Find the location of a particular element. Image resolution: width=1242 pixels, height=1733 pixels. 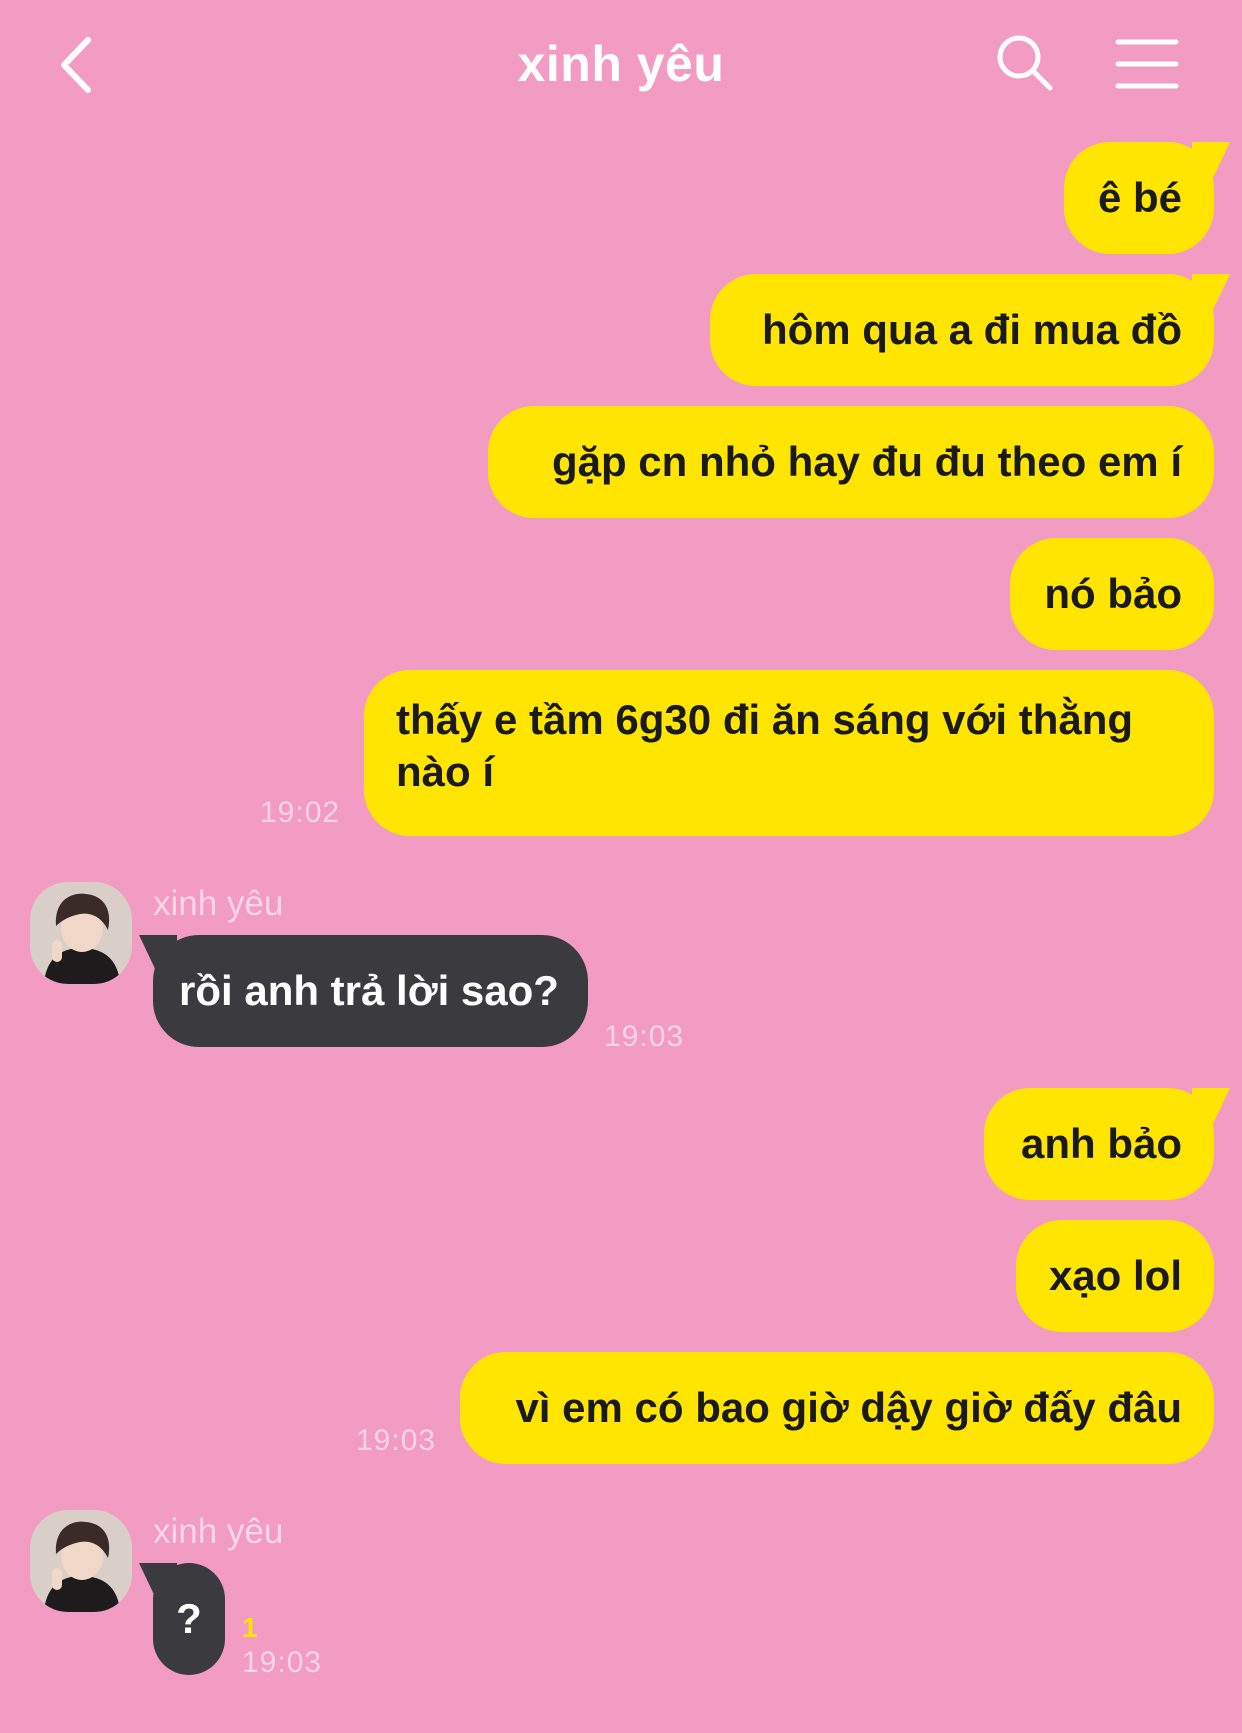

message-text: nó bảo is located at coordinates (1113, 593).